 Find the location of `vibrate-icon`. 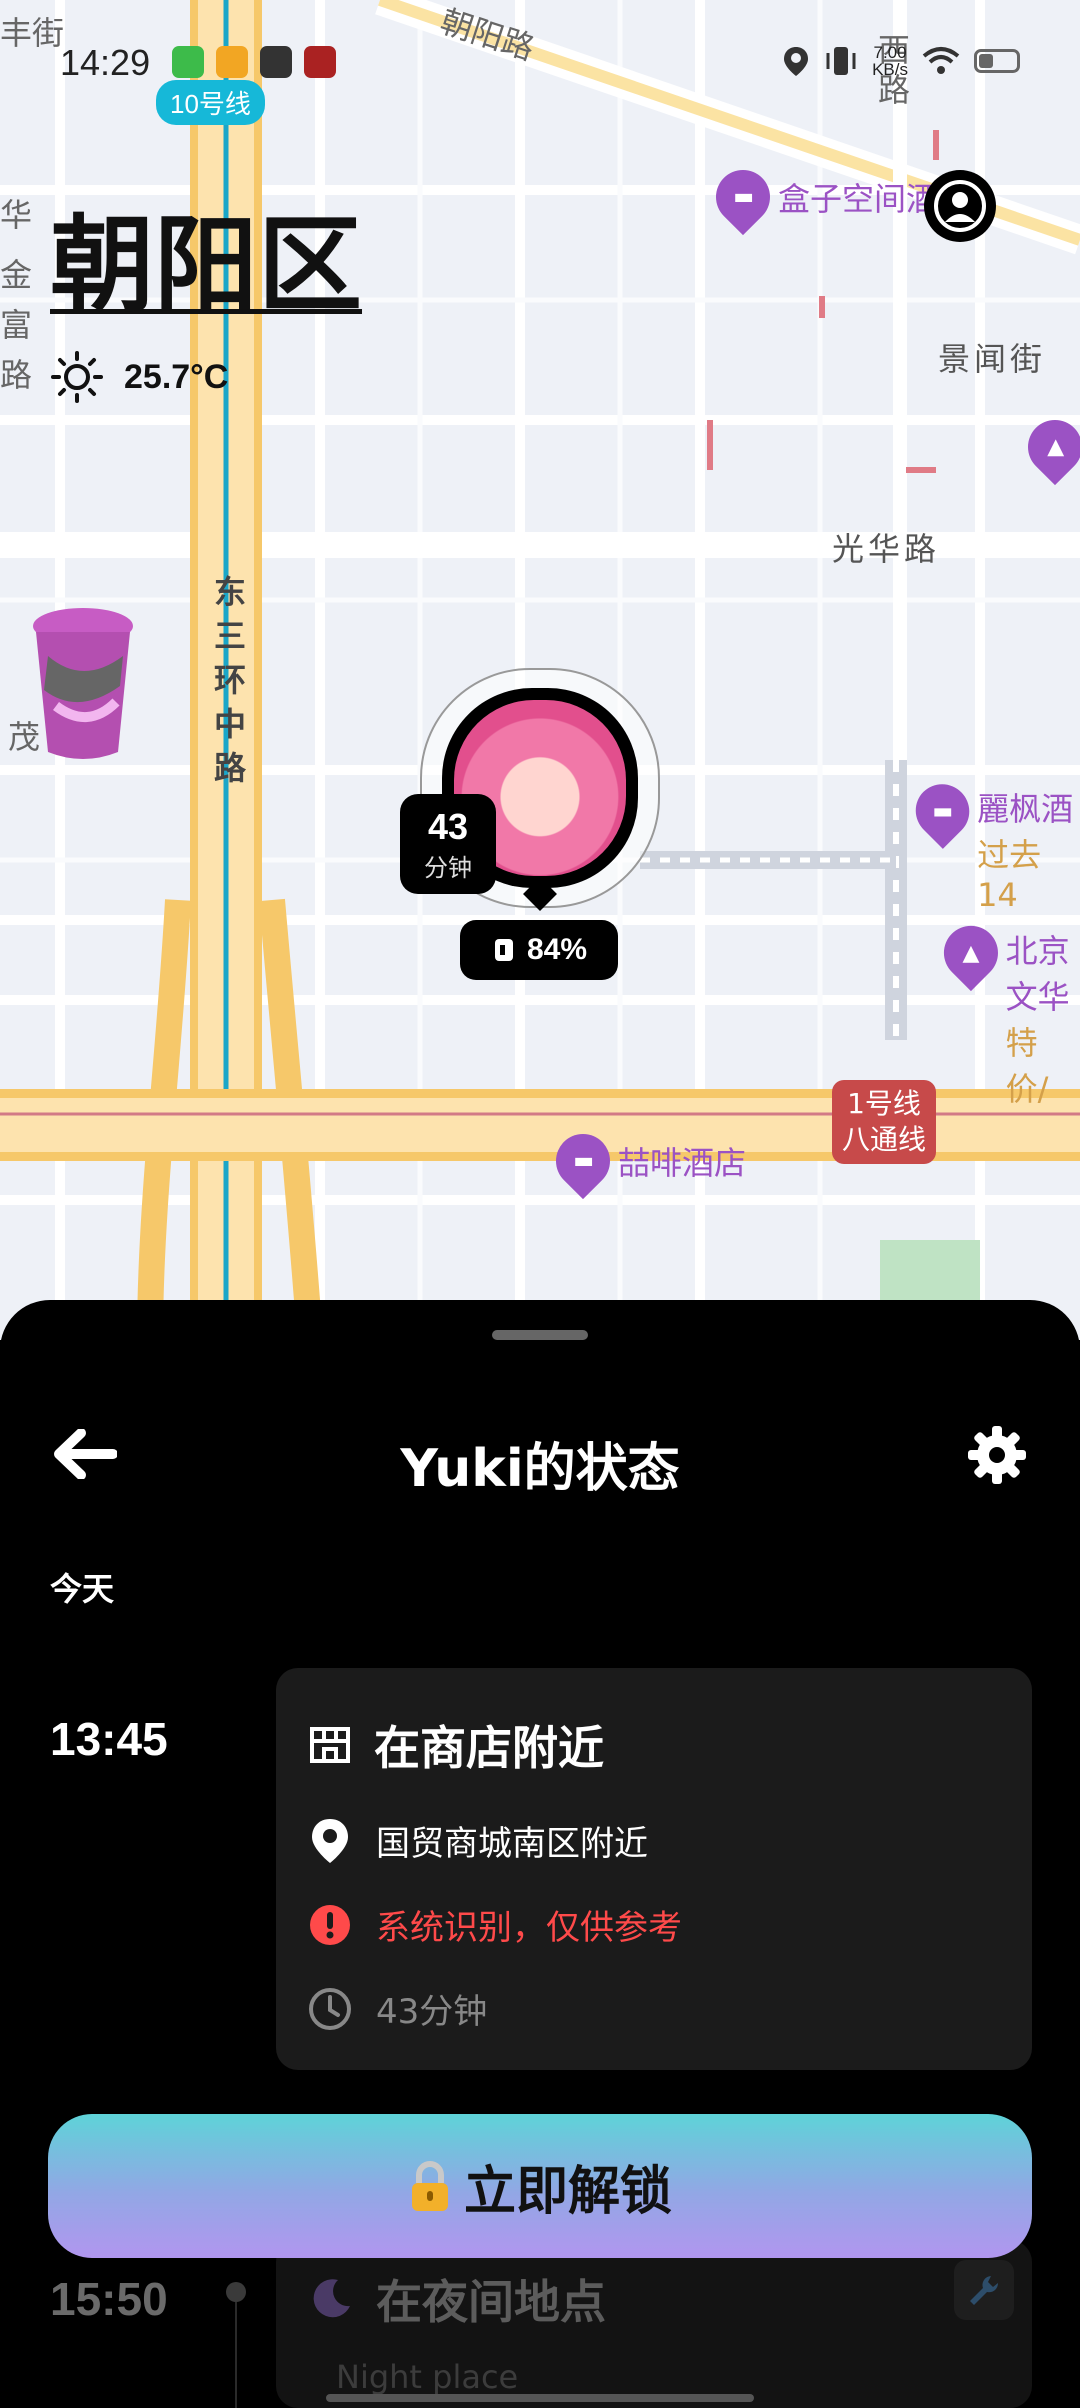

vibrate-icon is located at coordinates (841, 61).